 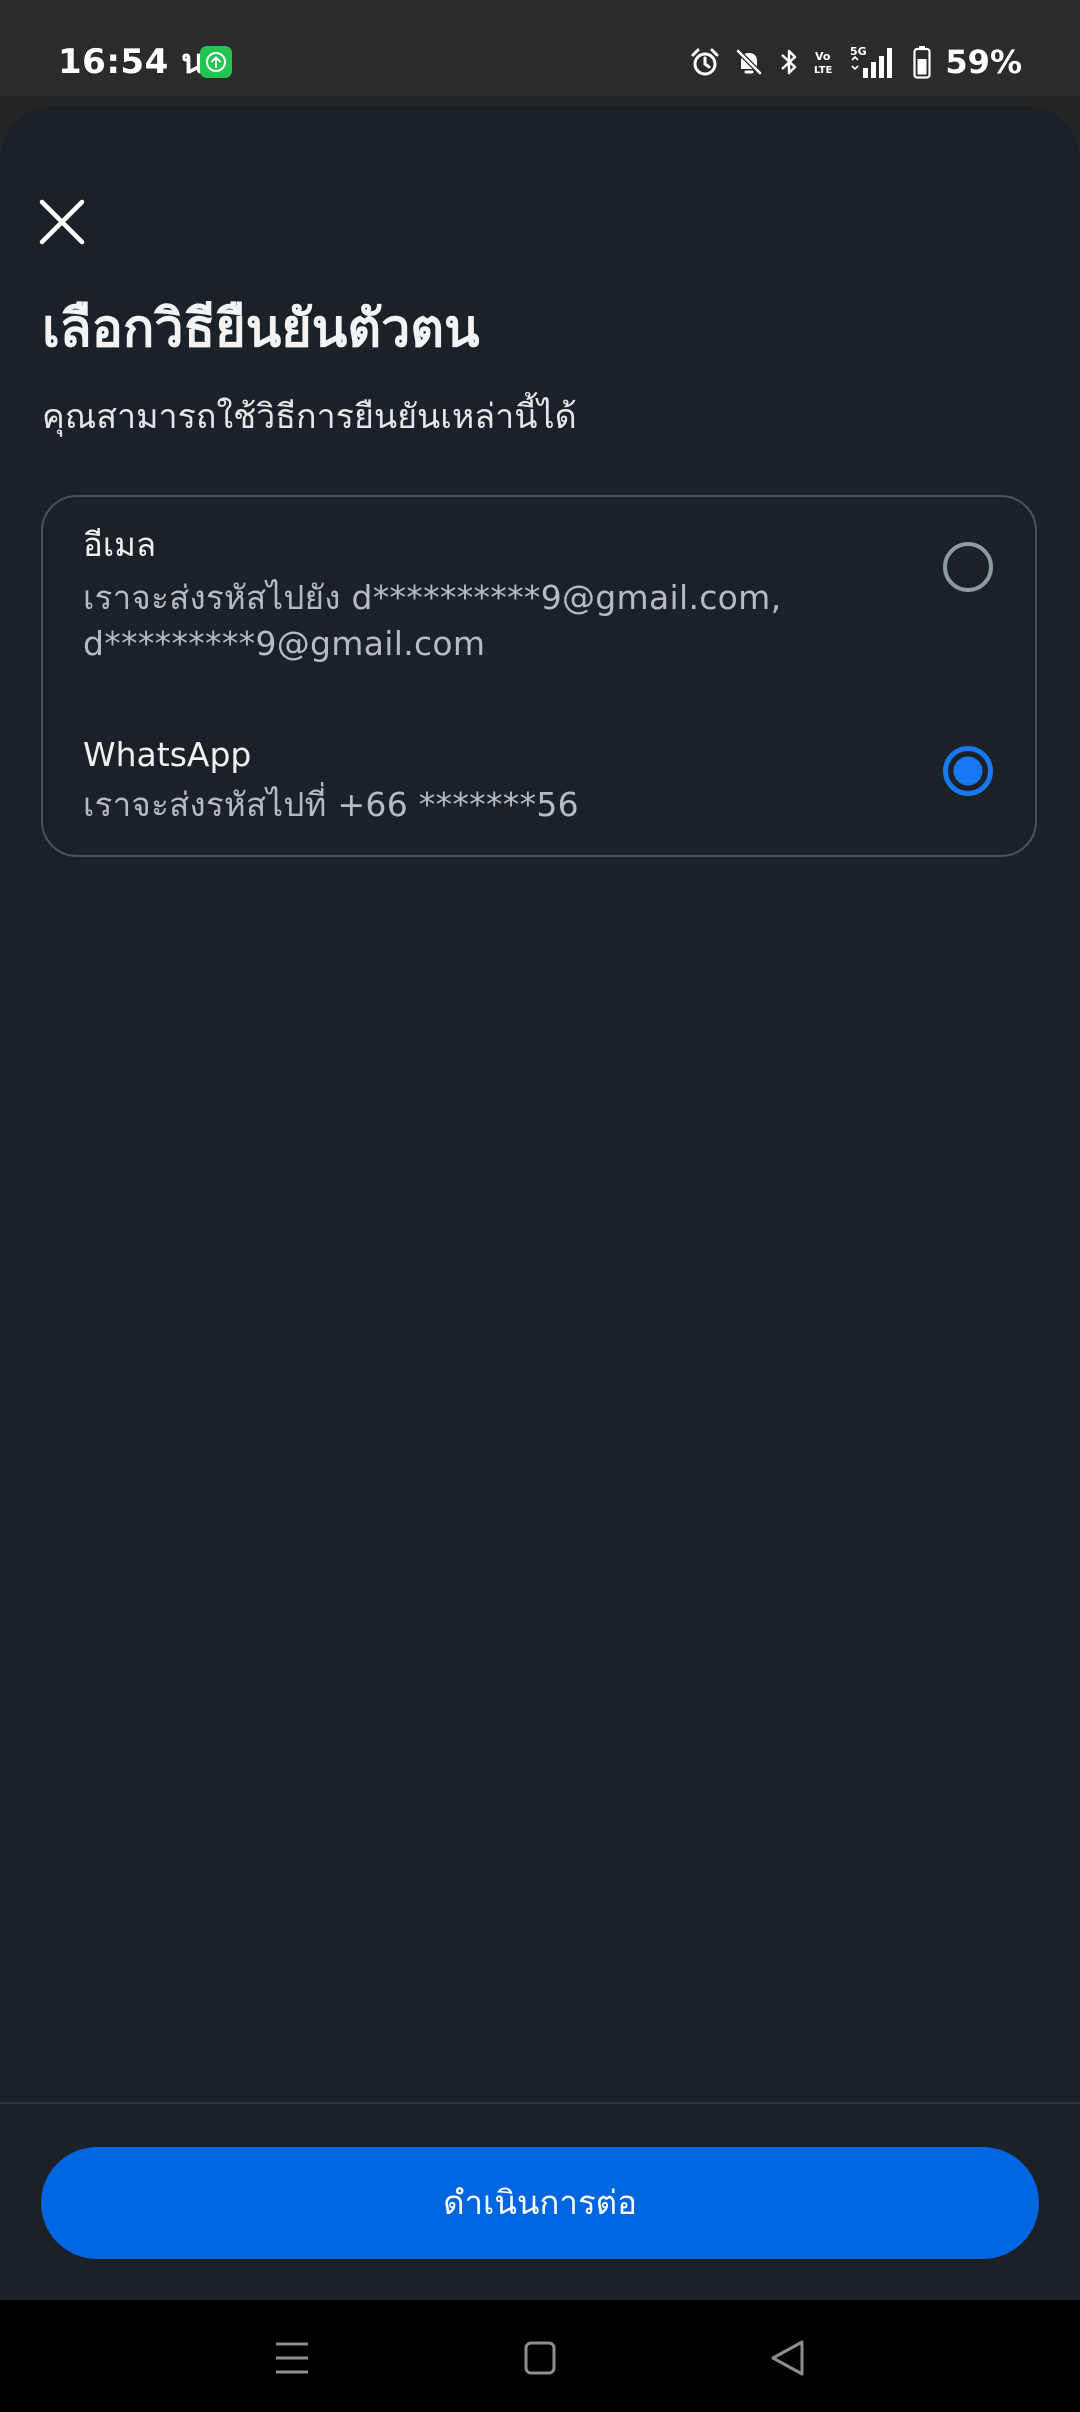 What do you see at coordinates (823, 70) in the screenshot?
I see `svg-text: LTE` at bounding box center [823, 70].